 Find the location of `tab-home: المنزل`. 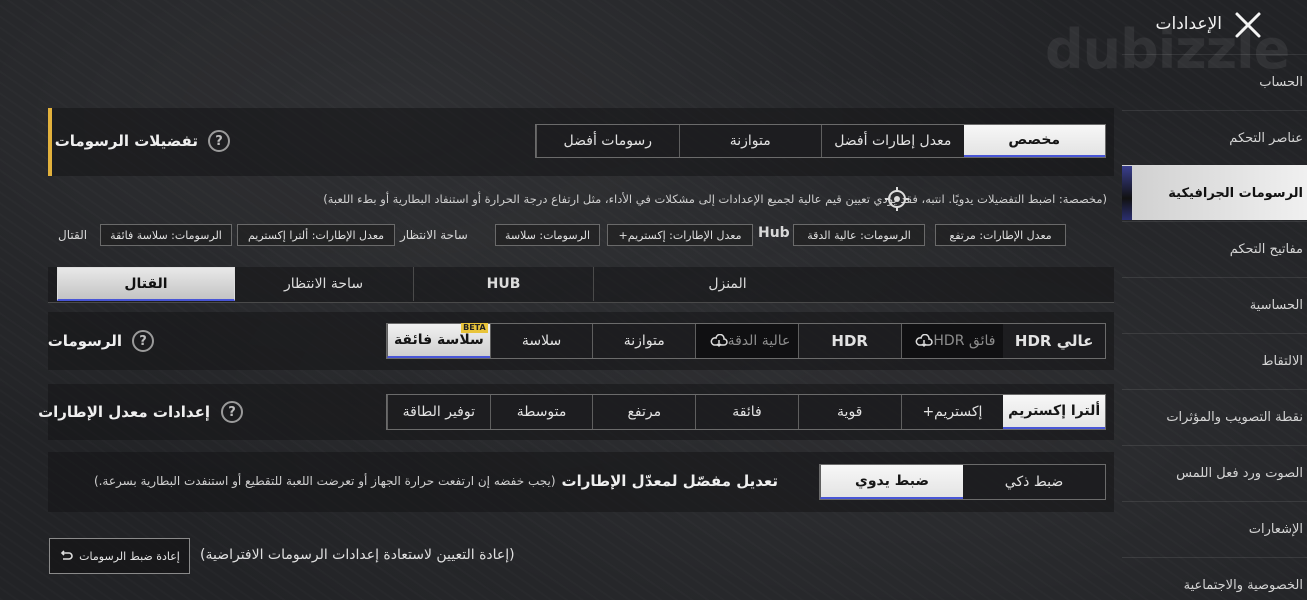

tab-home: المنزل is located at coordinates (727, 284).